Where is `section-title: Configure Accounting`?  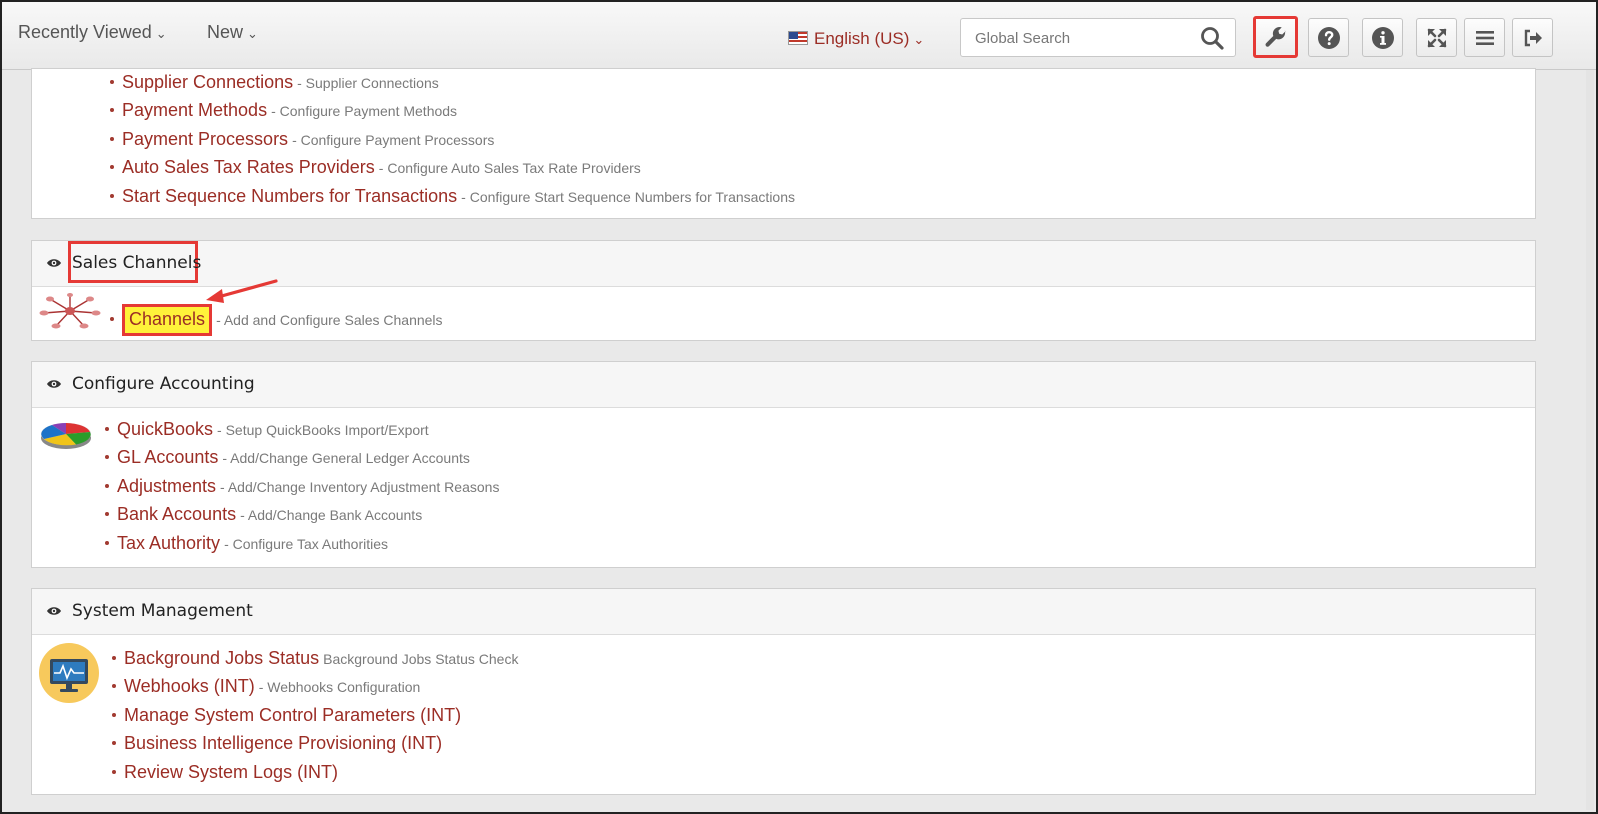 section-title: Configure Accounting is located at coordinates (163, 384).